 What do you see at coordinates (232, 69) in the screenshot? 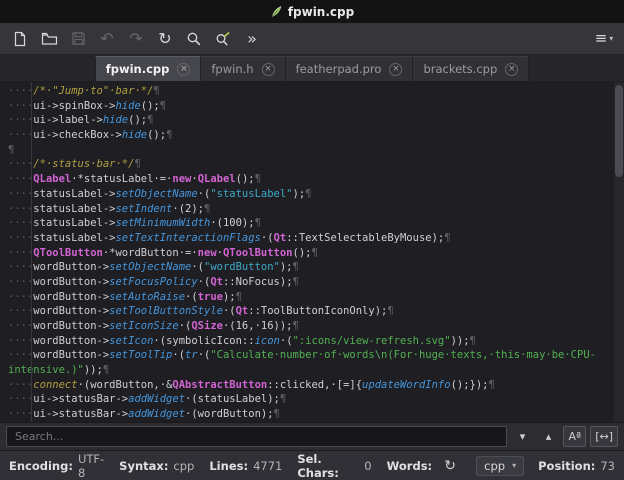
I see `tab-label: fpwin.h` at bounding box center [232, 69].